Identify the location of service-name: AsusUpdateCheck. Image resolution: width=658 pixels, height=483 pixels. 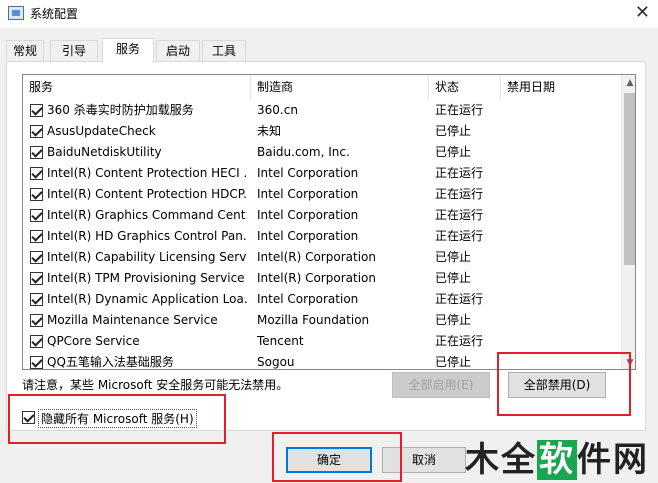
(101, 131).